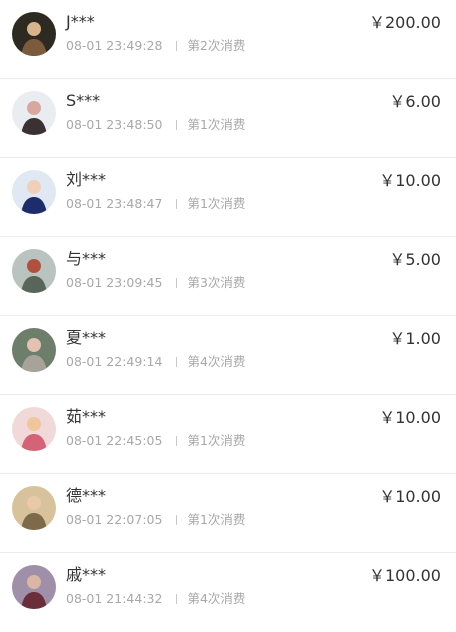 The image size is (456, 632). I want to click on record-meta: 08-01 23:48:50 第1次消费, so click(155, 125).